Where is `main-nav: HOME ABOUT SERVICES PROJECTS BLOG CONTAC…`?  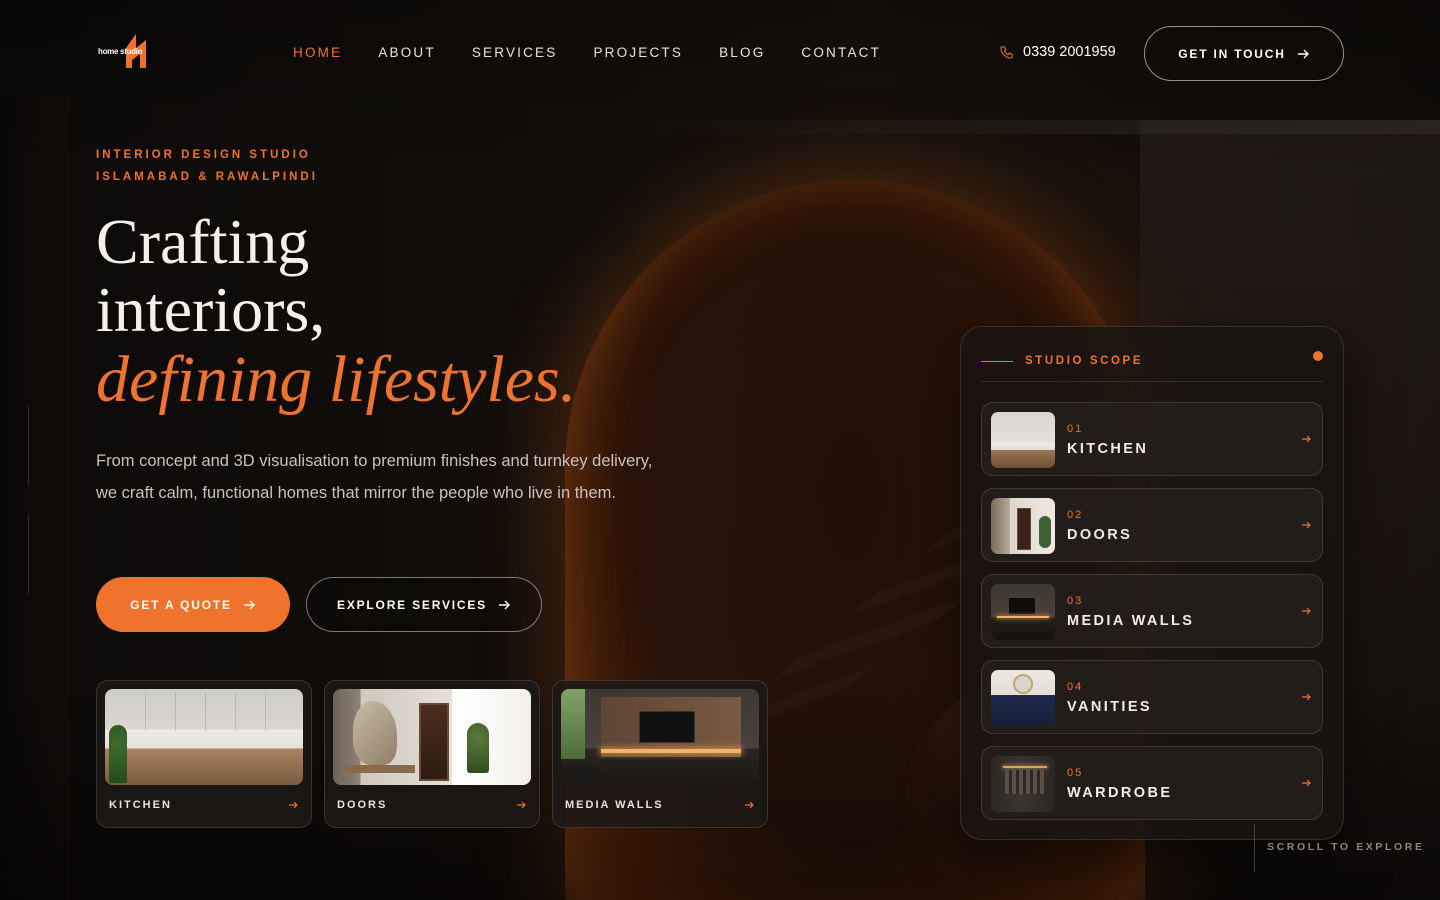 main-nav: HOME ABOUT SERVICES PROJECTS BLOG CONTAC… is located at coordinates (605, 52).